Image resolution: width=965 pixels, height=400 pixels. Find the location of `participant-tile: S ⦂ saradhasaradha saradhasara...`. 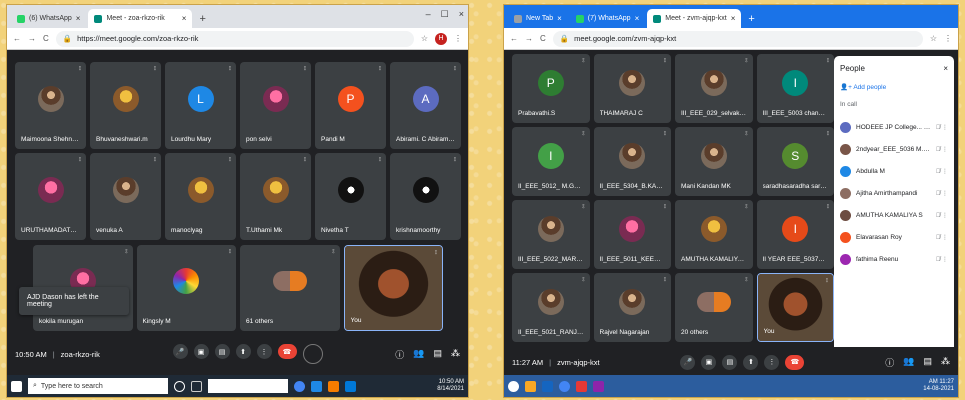

participant-tile: S ⦂ saradhasaradha saradhasara... is located at coordinates (795, 161).